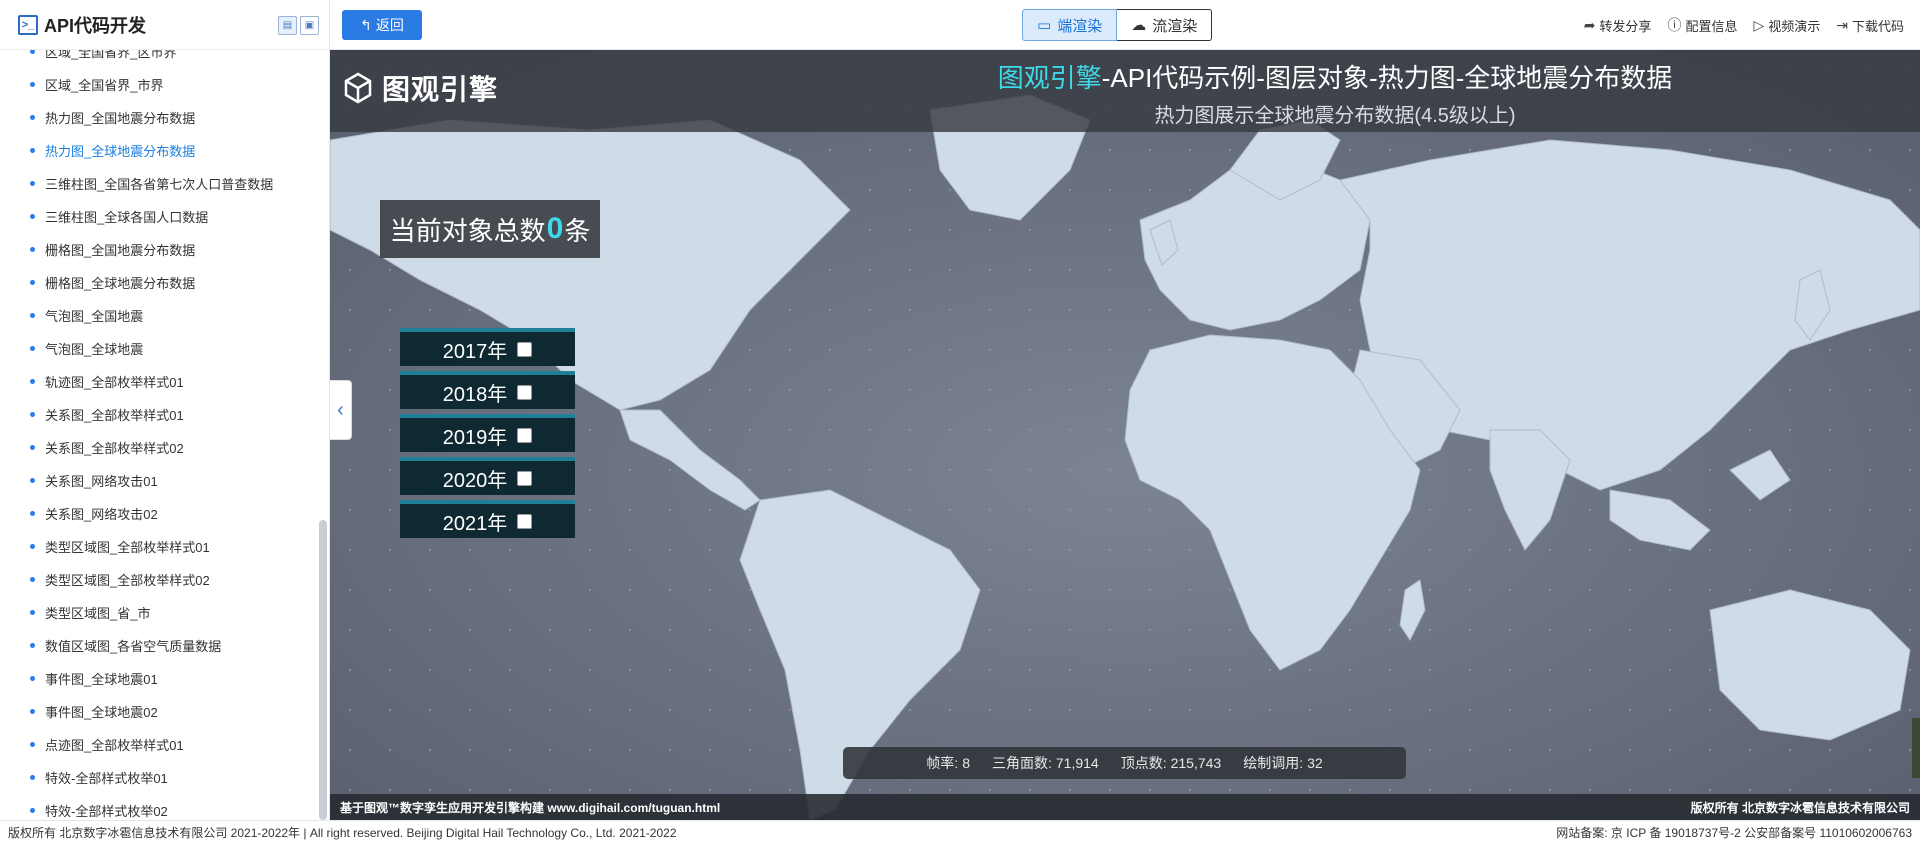 The width and height of the screenshot is (1920, 843). I want to click on sidebar-item-label: 关系图_网络攻击02, so click(101, 514).